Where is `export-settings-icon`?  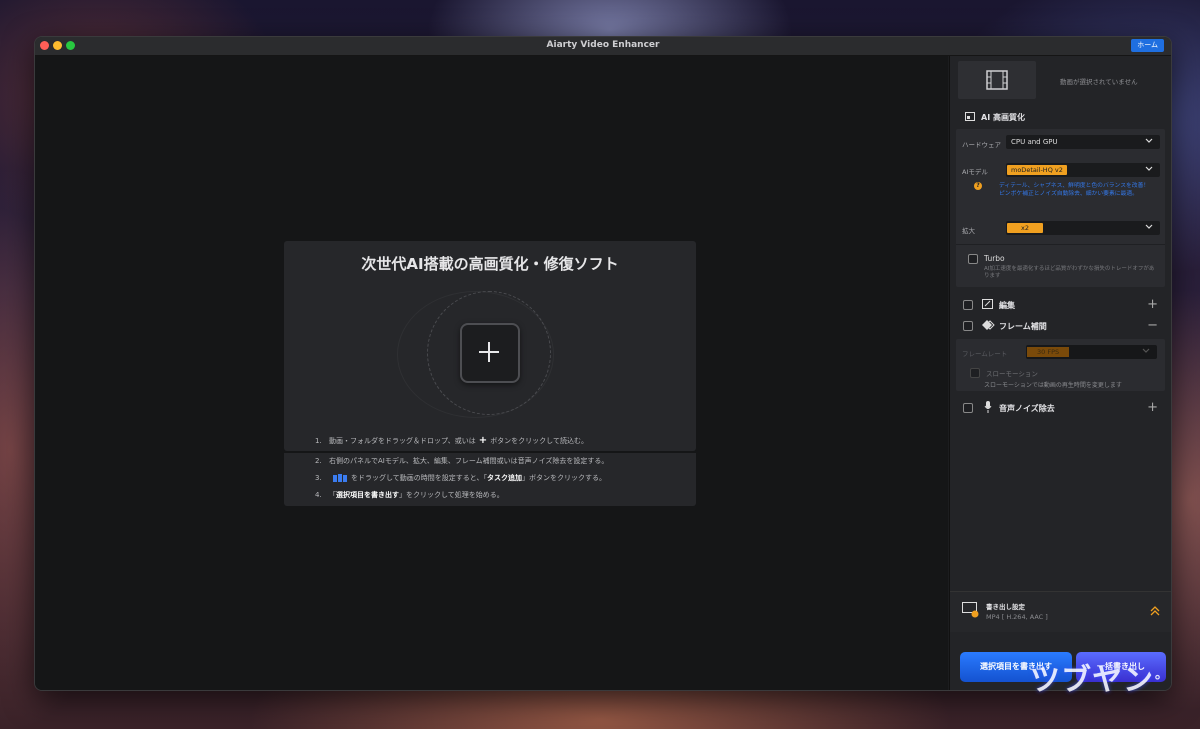 export-settings-icon is located at coordinates (970, 610).